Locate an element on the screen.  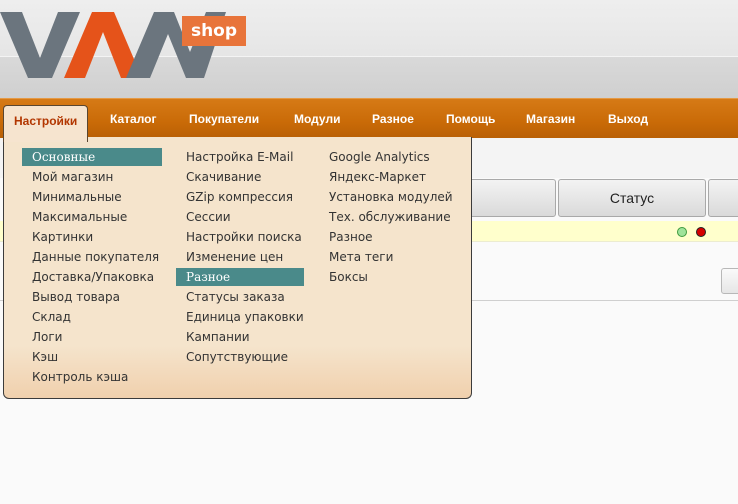
nav-item-customers: Покупатели is located at coordinates (224, 119).